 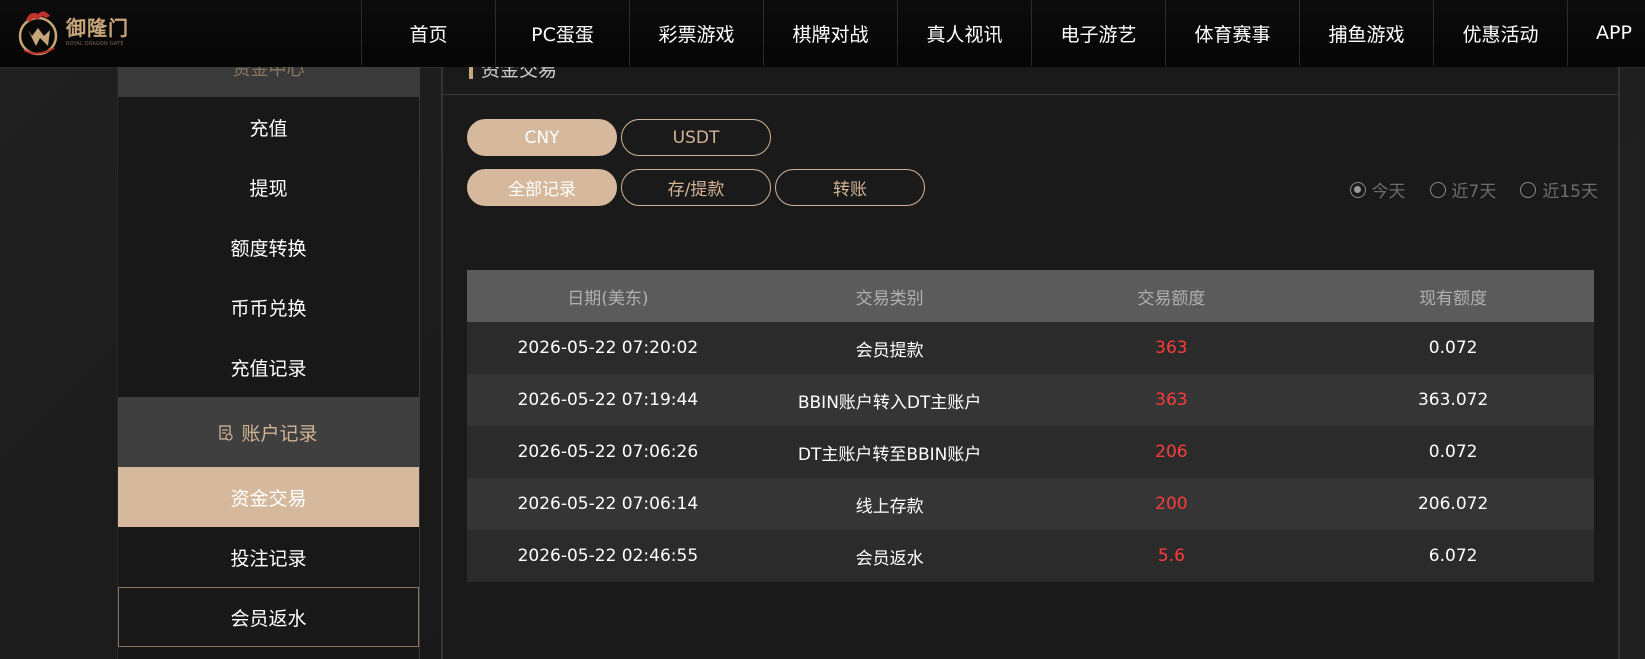 I want to click on cell-type: BBIN账户转入DT主账户, so click(x=889, y=402).